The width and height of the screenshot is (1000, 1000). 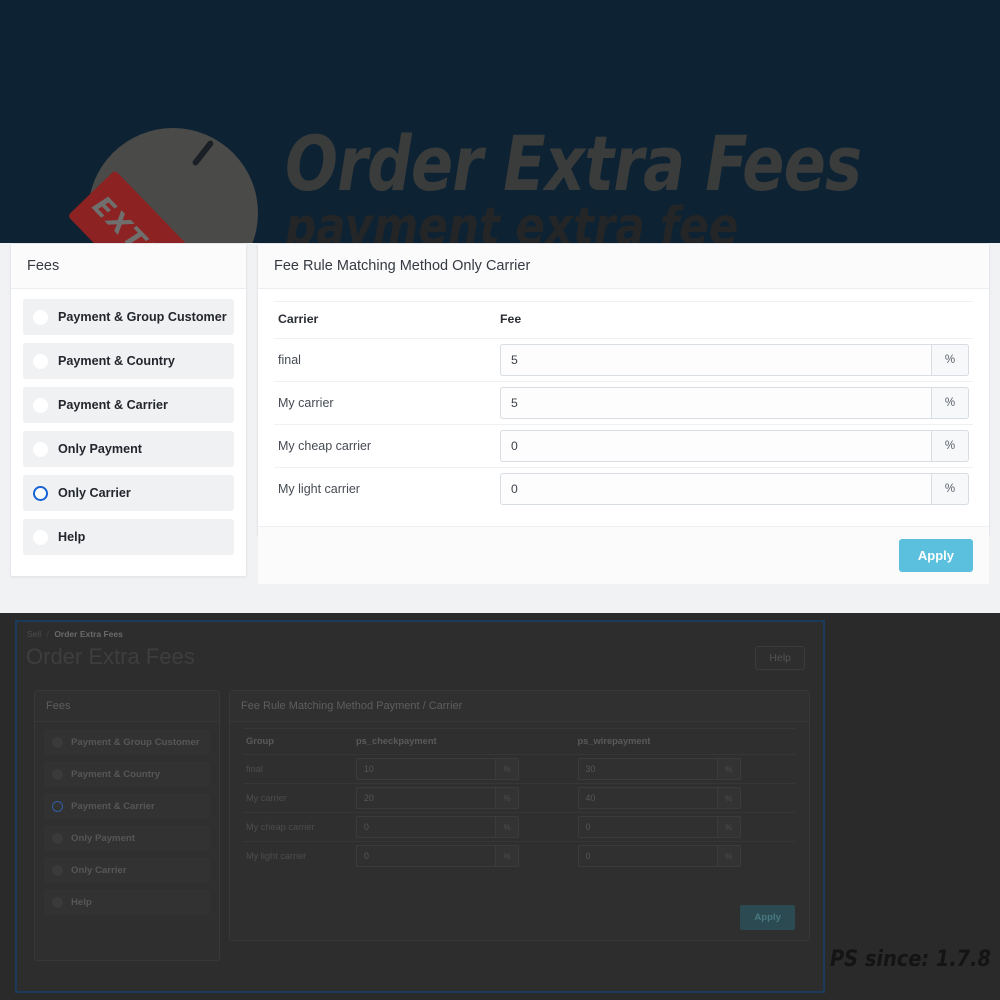 I want to click on checkpayment-input-group: 20 %, so click(x=437, y=798).